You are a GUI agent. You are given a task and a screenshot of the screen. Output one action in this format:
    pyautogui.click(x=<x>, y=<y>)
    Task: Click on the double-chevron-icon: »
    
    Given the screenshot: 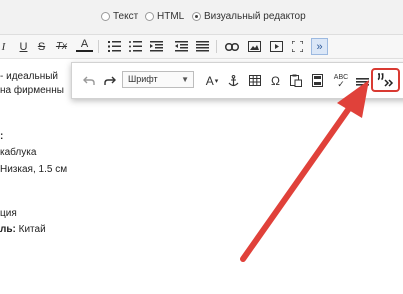 What is the action you would take?
    pyautogui.click(x=319, y=46)
    